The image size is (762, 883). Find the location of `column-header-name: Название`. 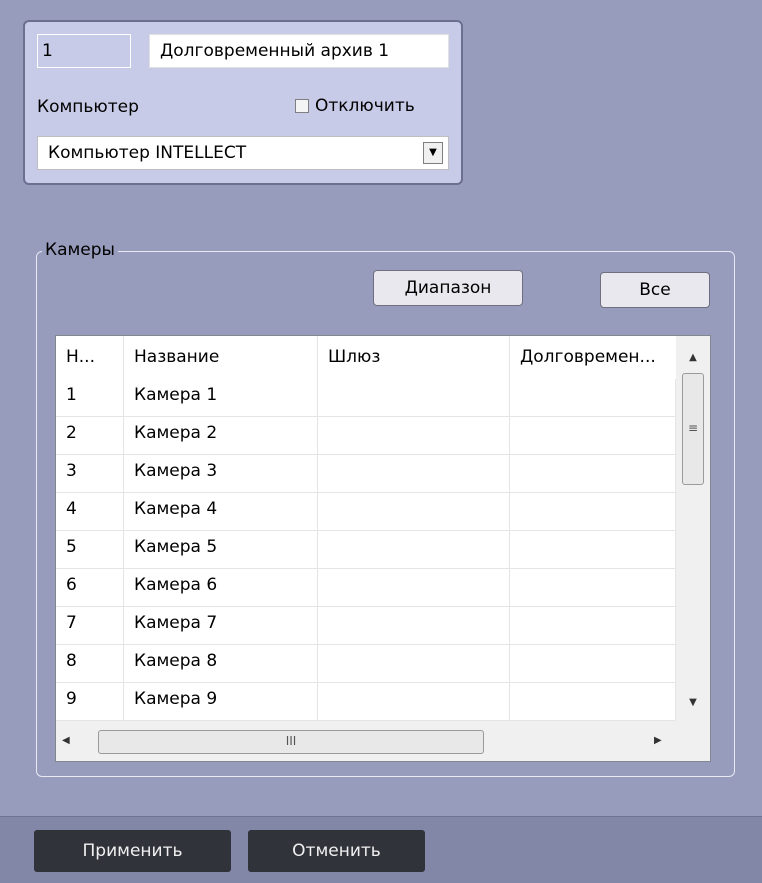

column-header-name: Название is located at coordinates (221, 357).